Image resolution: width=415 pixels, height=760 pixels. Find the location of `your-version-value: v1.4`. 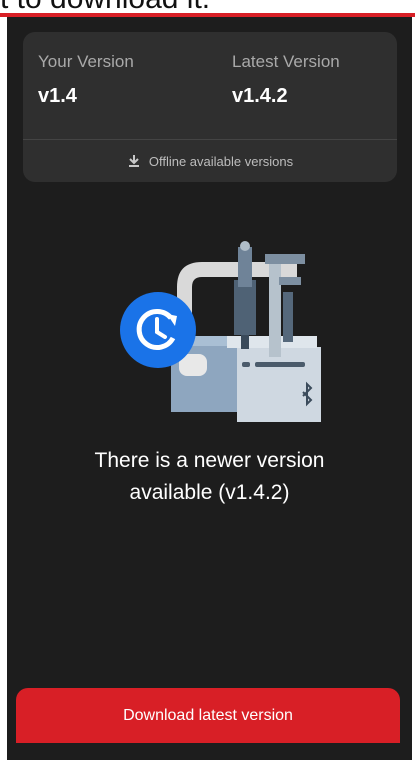

your-version-value: v1.4 is located at coordinates (57, 96).